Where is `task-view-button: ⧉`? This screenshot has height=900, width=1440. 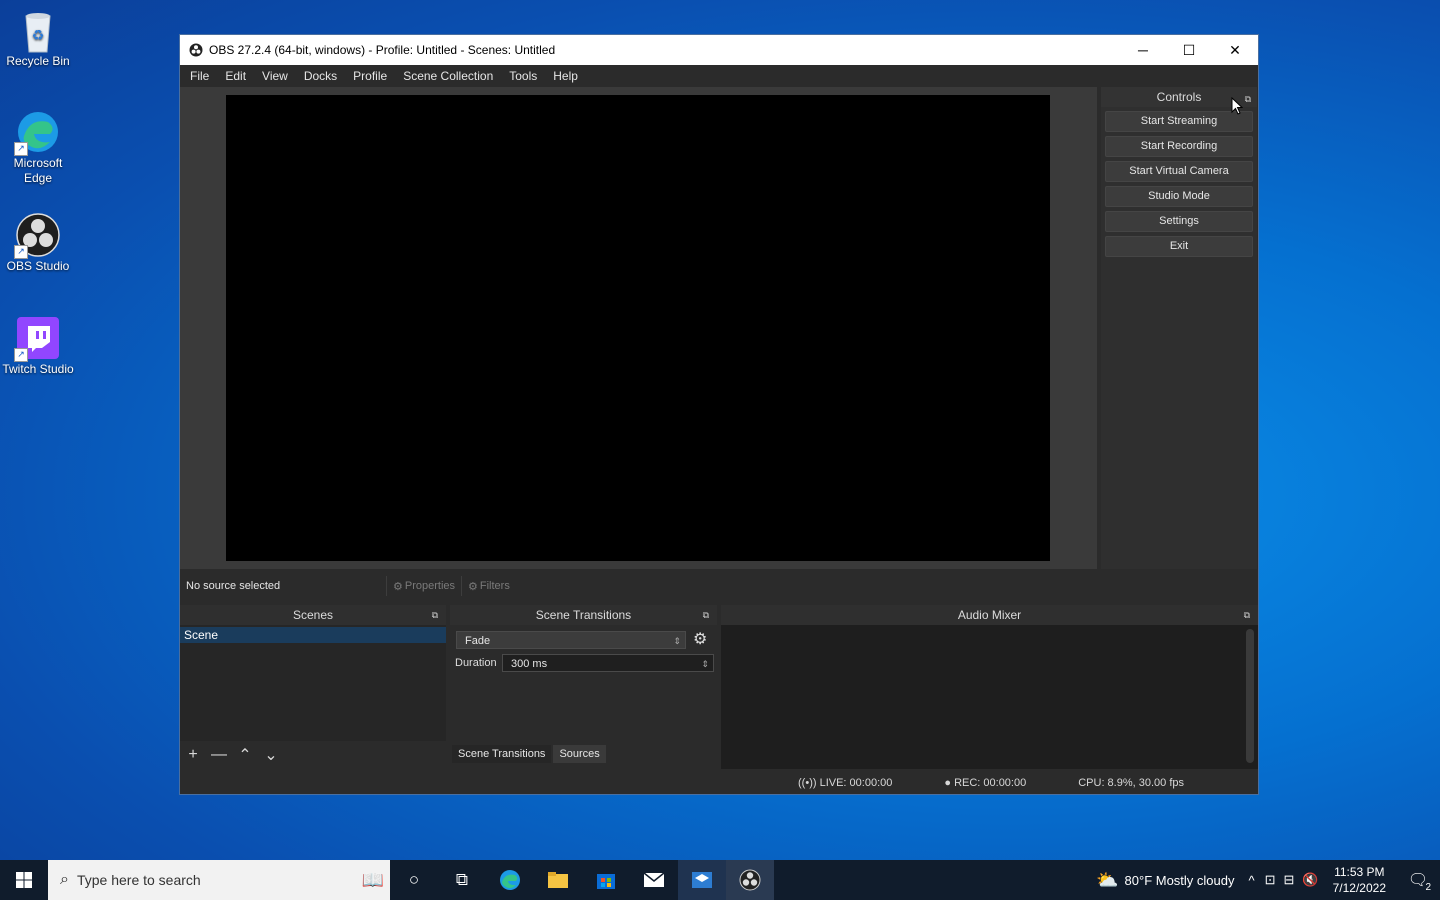
task-view-button: ⧉ is located at coordinates (462, 880).